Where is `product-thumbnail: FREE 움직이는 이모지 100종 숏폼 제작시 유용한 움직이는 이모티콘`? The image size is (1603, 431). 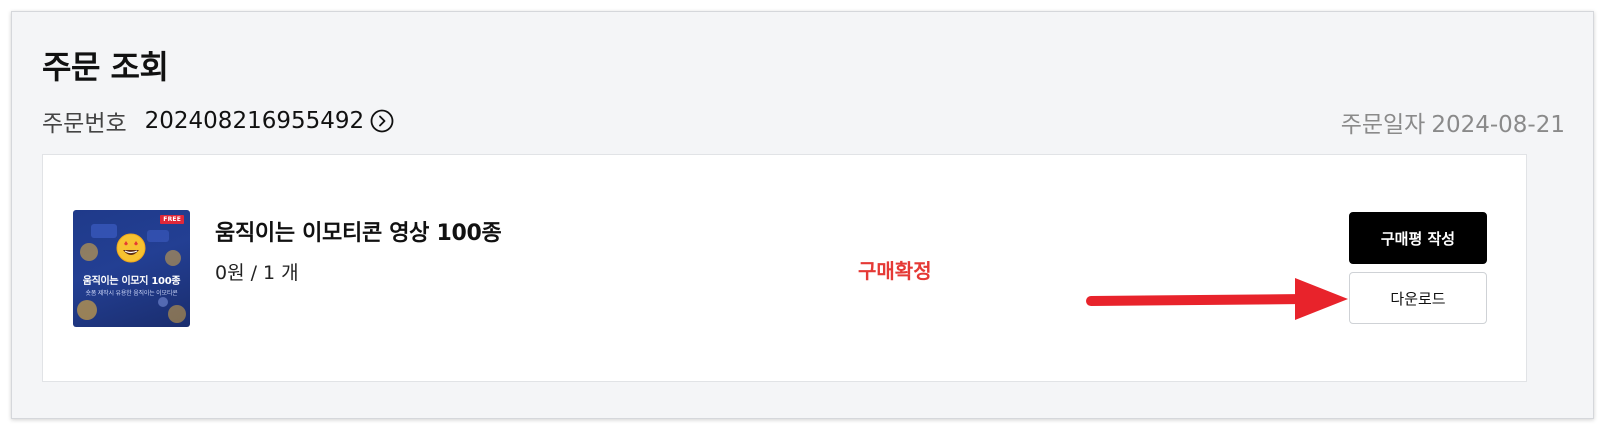
product-thumbnail: FREE 움직이는 이모지 100종 숏폼 제작시 유용한 움직이는 이모티콘 is located at coordinates (131, 268).